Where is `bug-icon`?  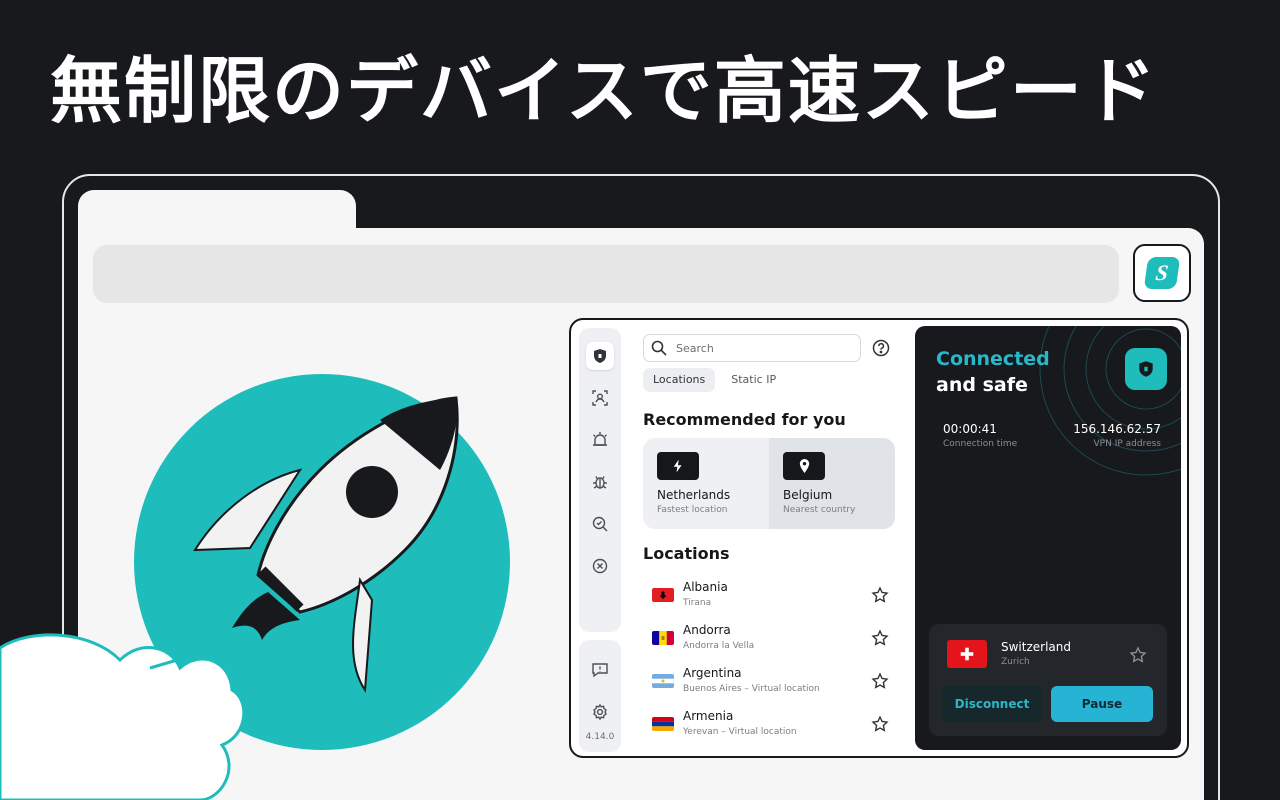
bug-icon is located at coordinates (600, 482).